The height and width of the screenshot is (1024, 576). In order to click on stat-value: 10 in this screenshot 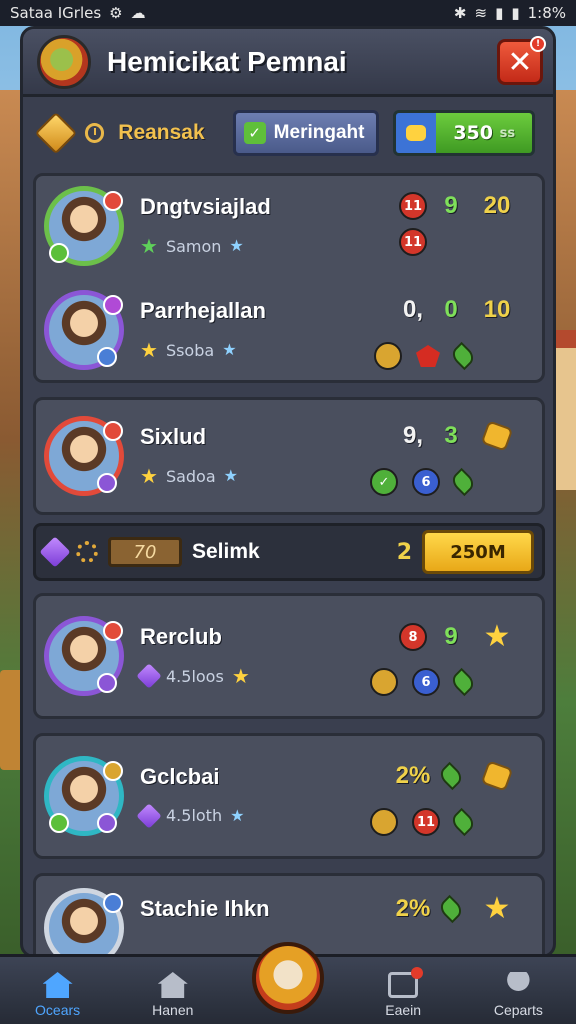, I will do `click(497, 309)`.